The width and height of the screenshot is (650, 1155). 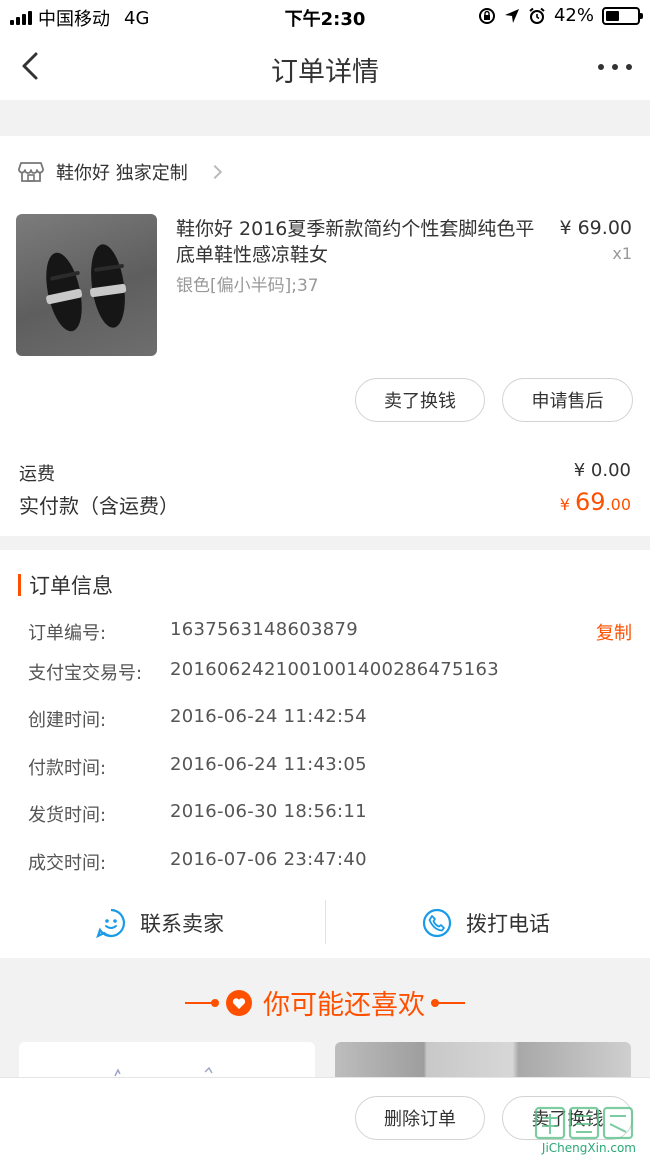 I want to click on paid-currency: ¥, so click(x=567, y=504).